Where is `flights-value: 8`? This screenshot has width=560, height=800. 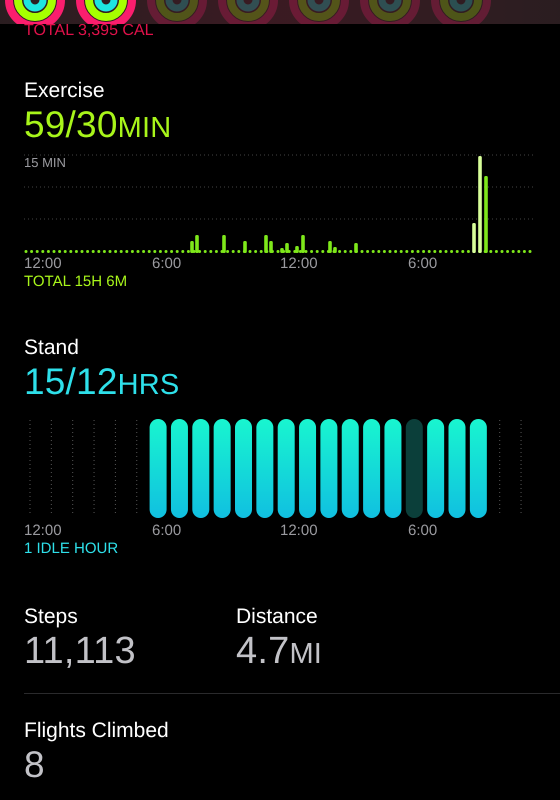
flights-value: 8 is located at coordinates (35, 765).